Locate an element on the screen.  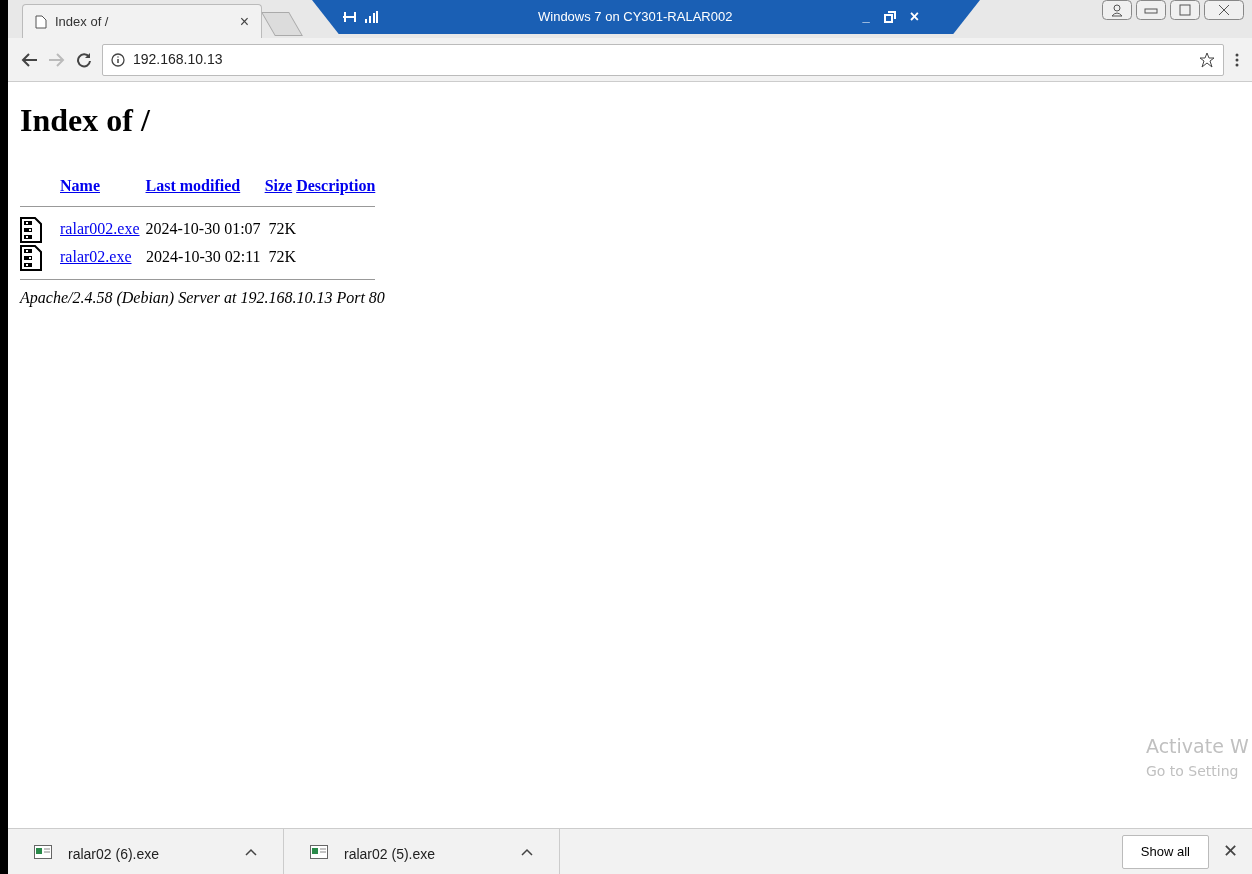
minimize-button: _ is located at coordinates (866, 17).